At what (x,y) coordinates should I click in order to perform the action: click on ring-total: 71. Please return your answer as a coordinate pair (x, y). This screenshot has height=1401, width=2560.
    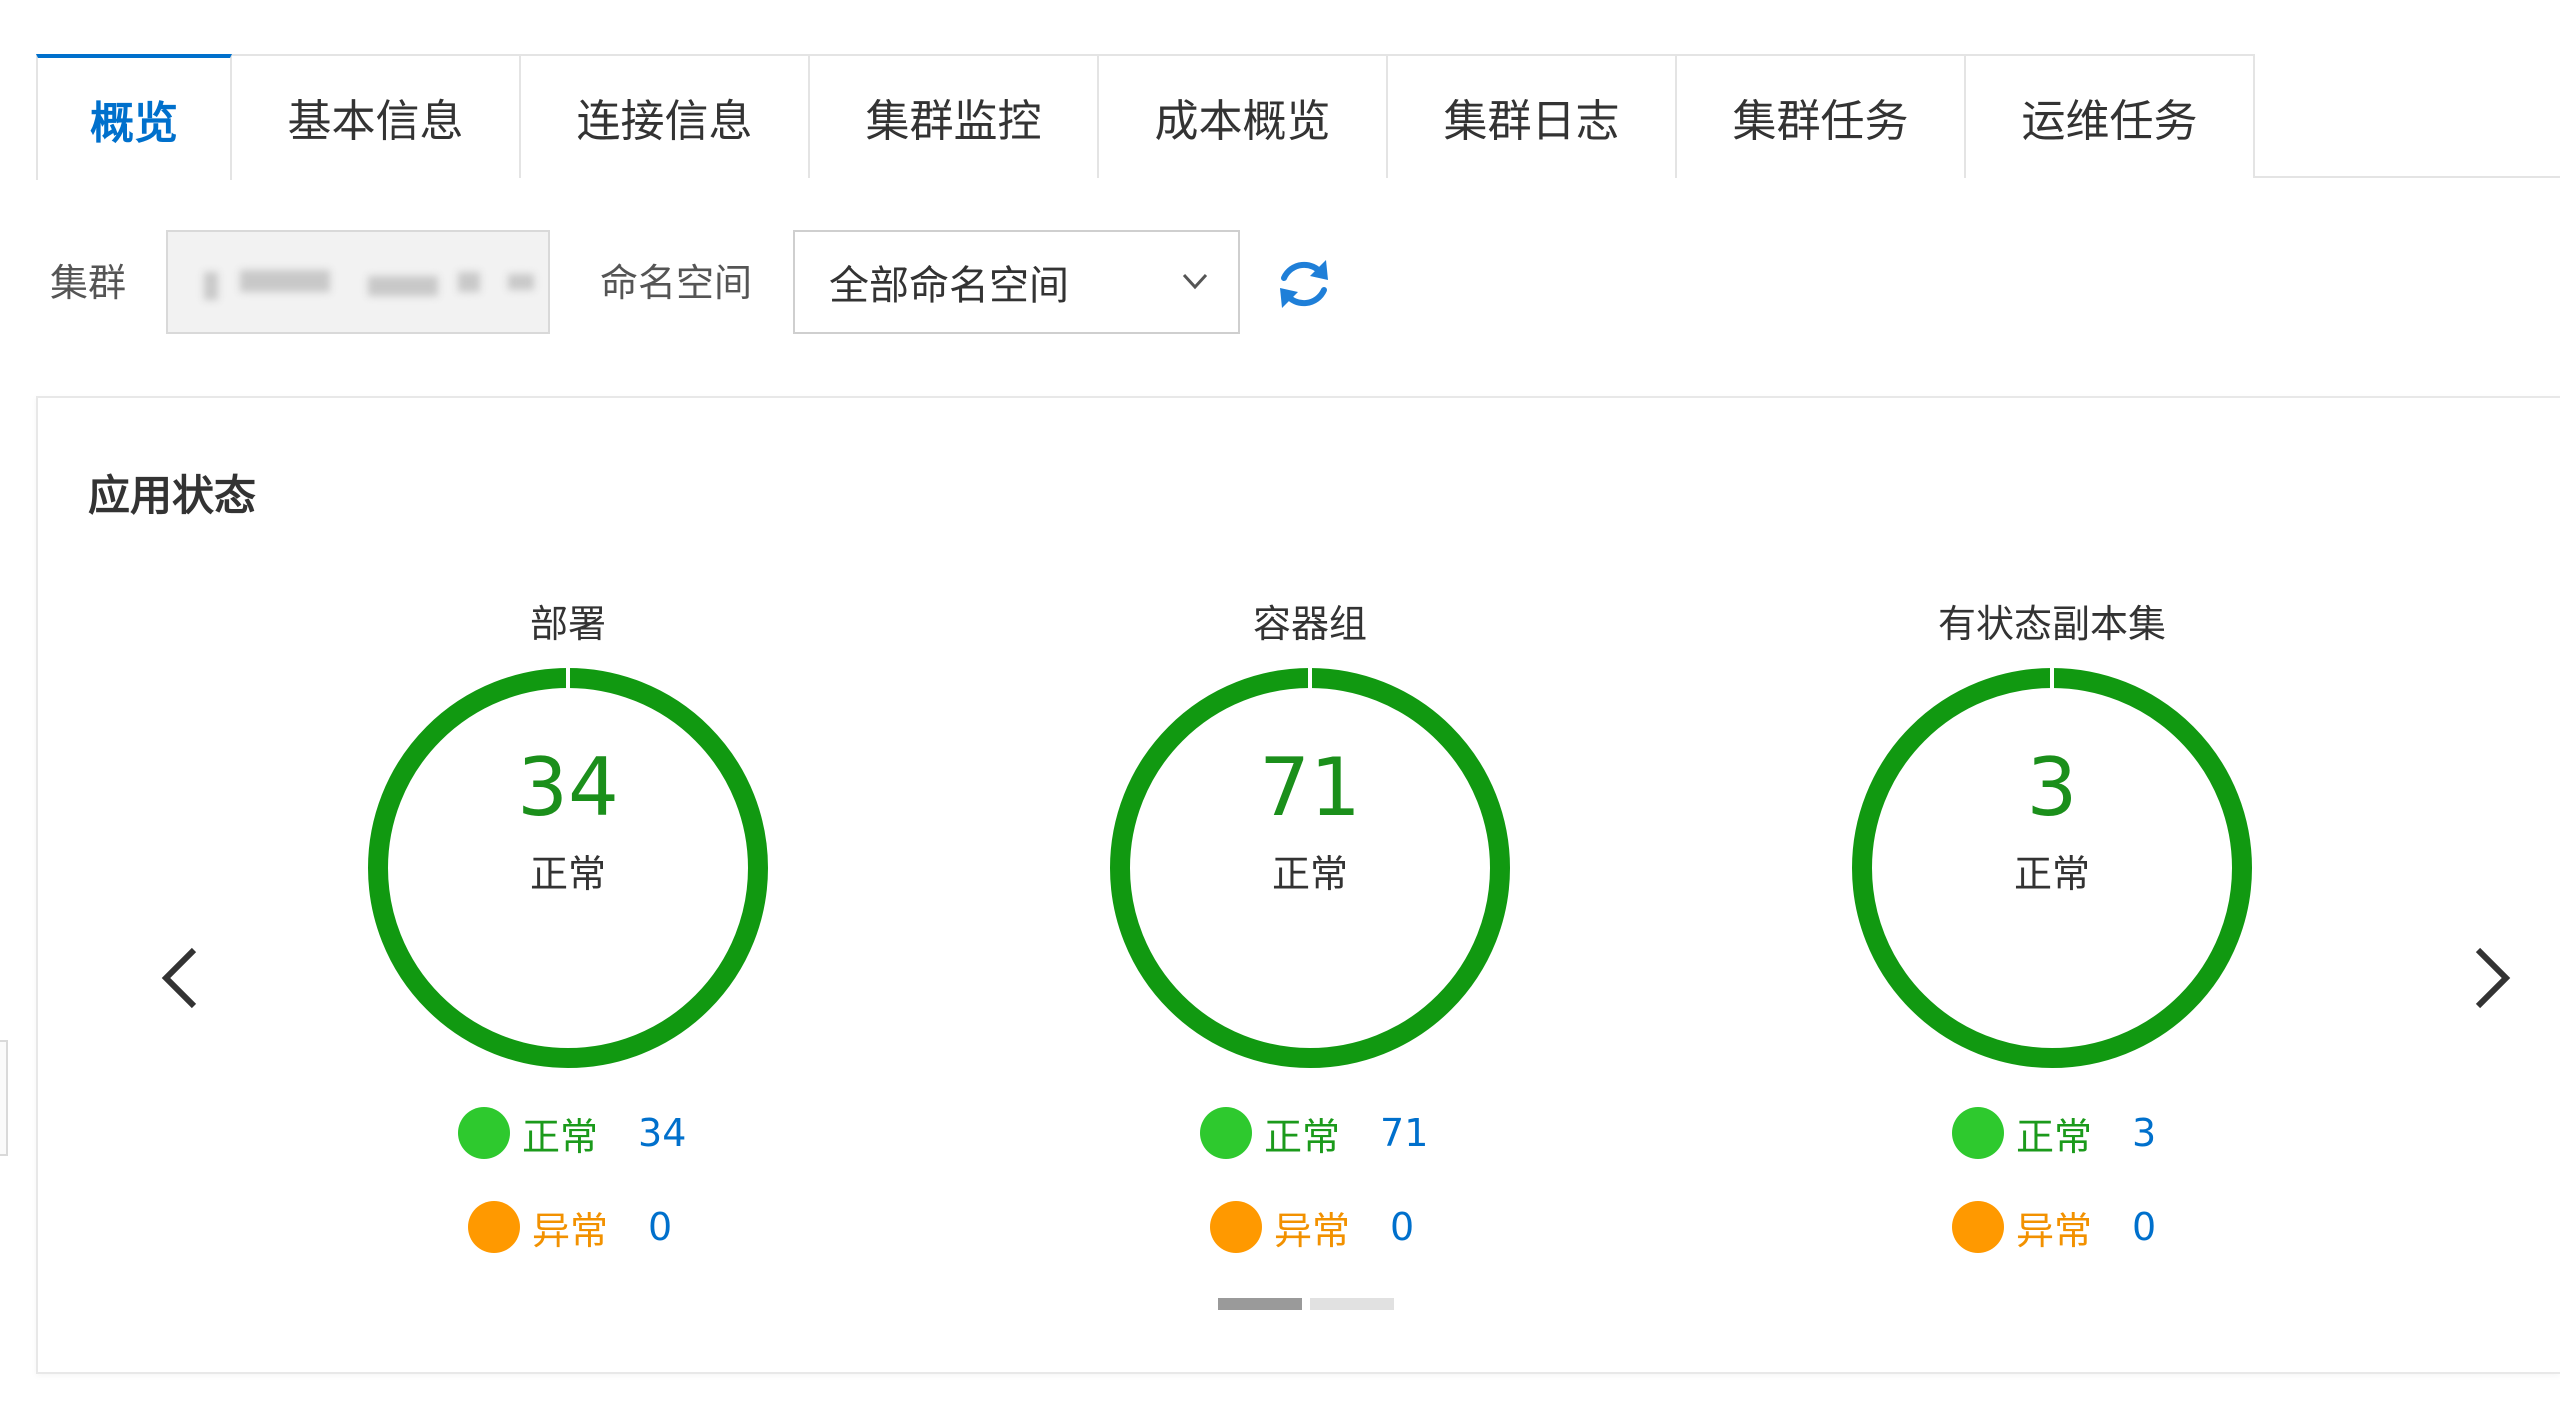
    Looking at the image, I should click on (1310, 787).